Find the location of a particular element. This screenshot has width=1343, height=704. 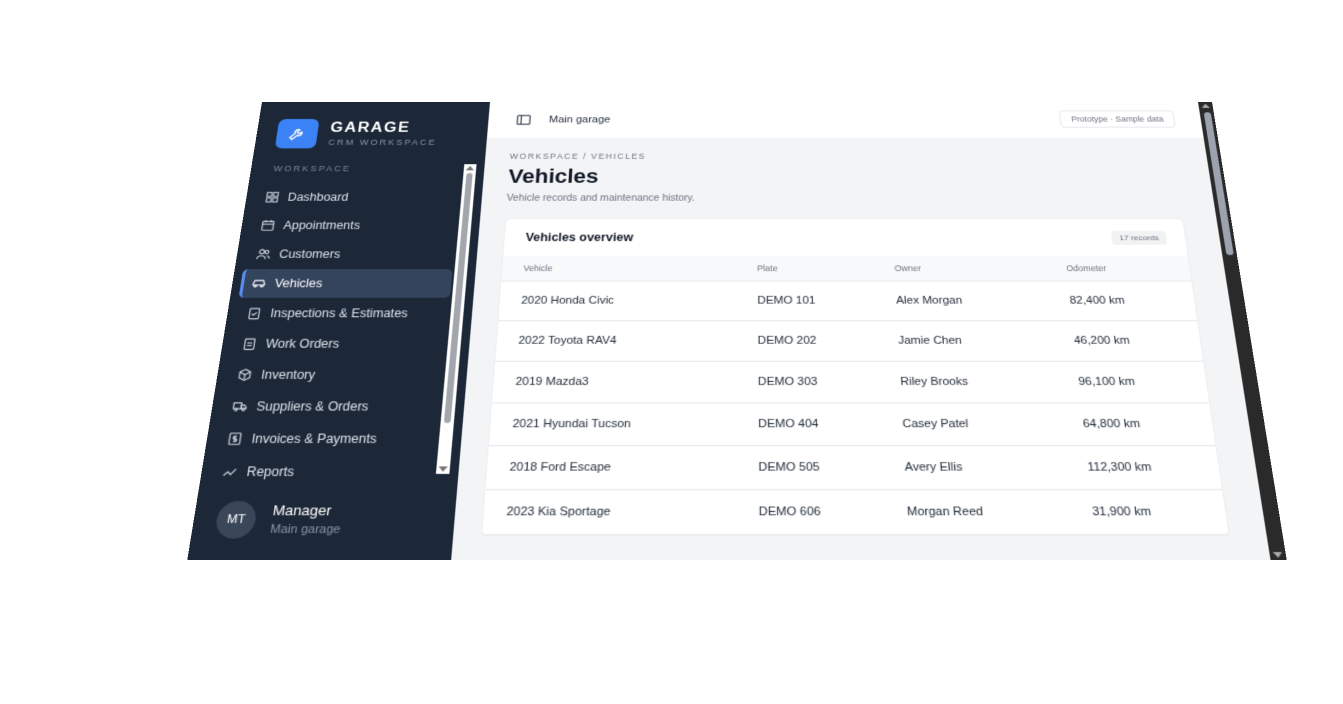

plate-cell: DEMO 404 is located at coordinates (808, 424).